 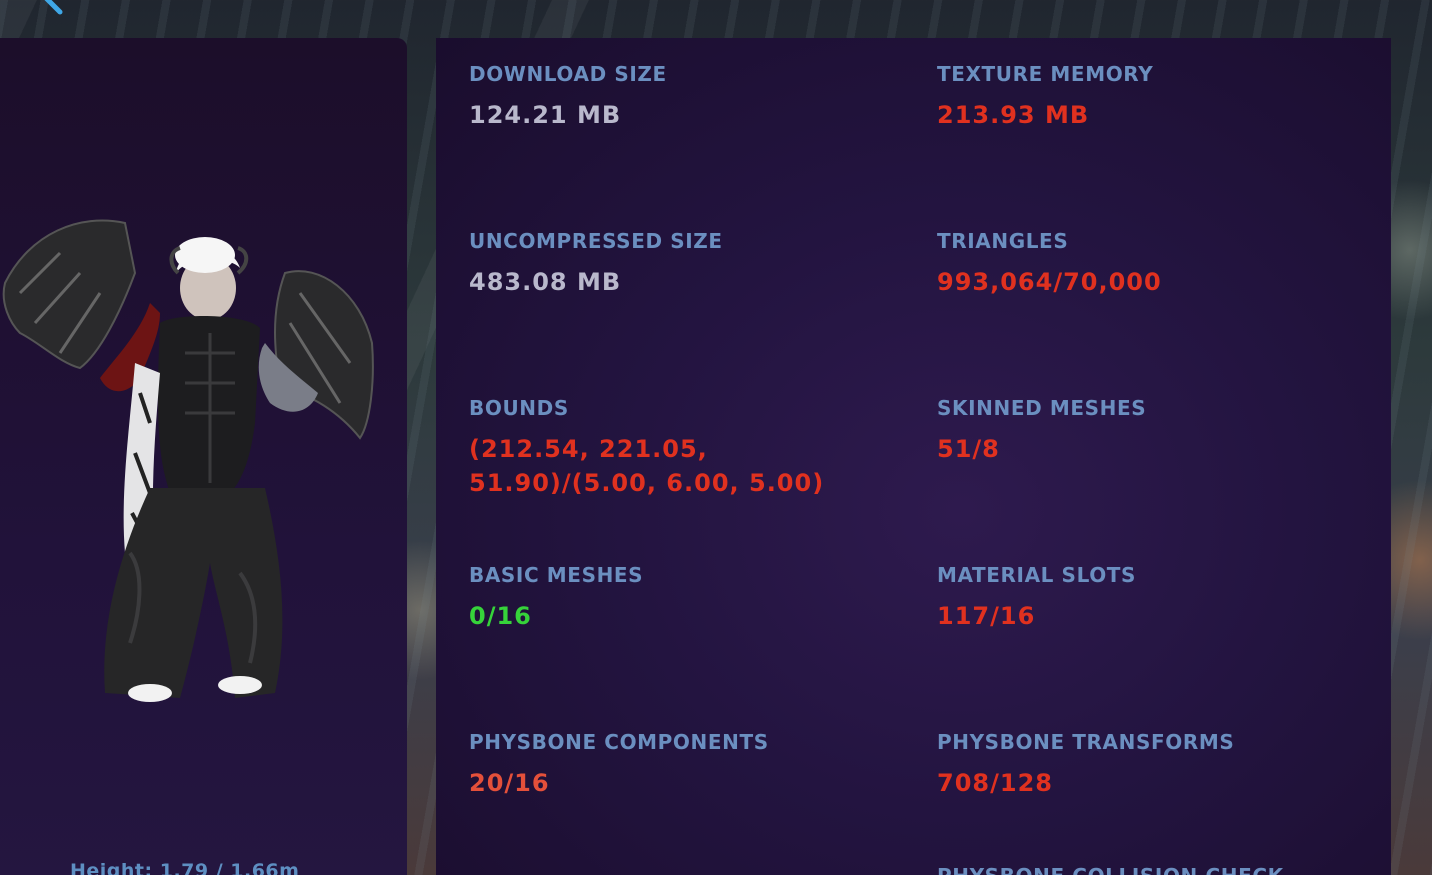 I want to click on stat-label: UNCOMPRESSED SIZE, so click(x=596, y=241).